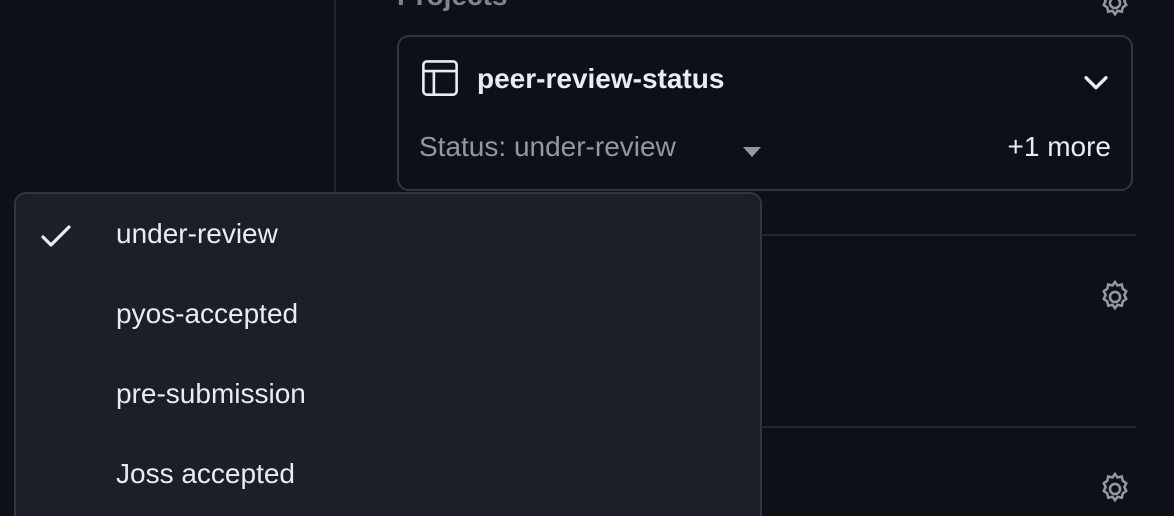 This screenshot has width=1174, height=516. What do you see at coordinates (752, 152) in the screenshot?
I see `triangle-down-icon` at bounding box center [752, 152].